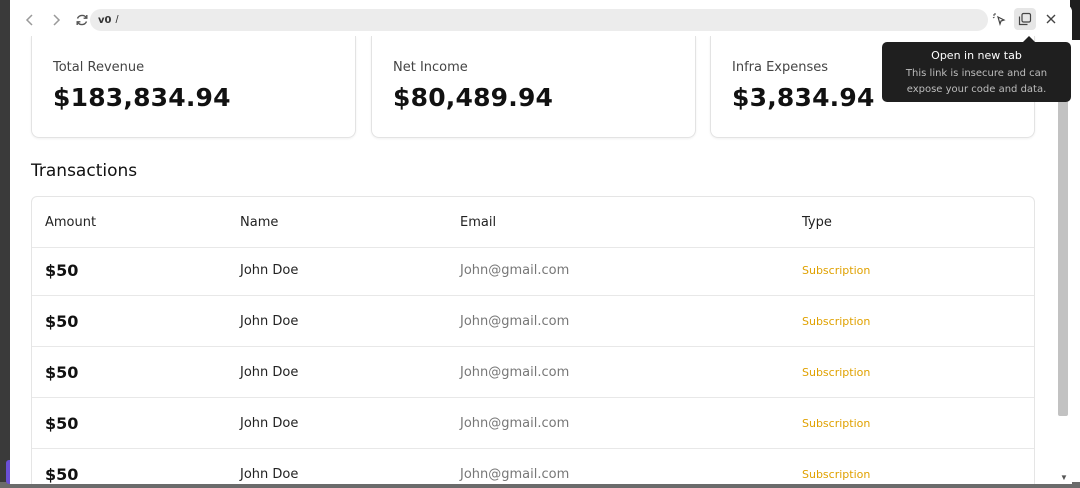 This screenshot has height=488, width=1080. Describe the element at coordinates (259, 222) in the screenshot. I see `column-header-name: Name` at that location.